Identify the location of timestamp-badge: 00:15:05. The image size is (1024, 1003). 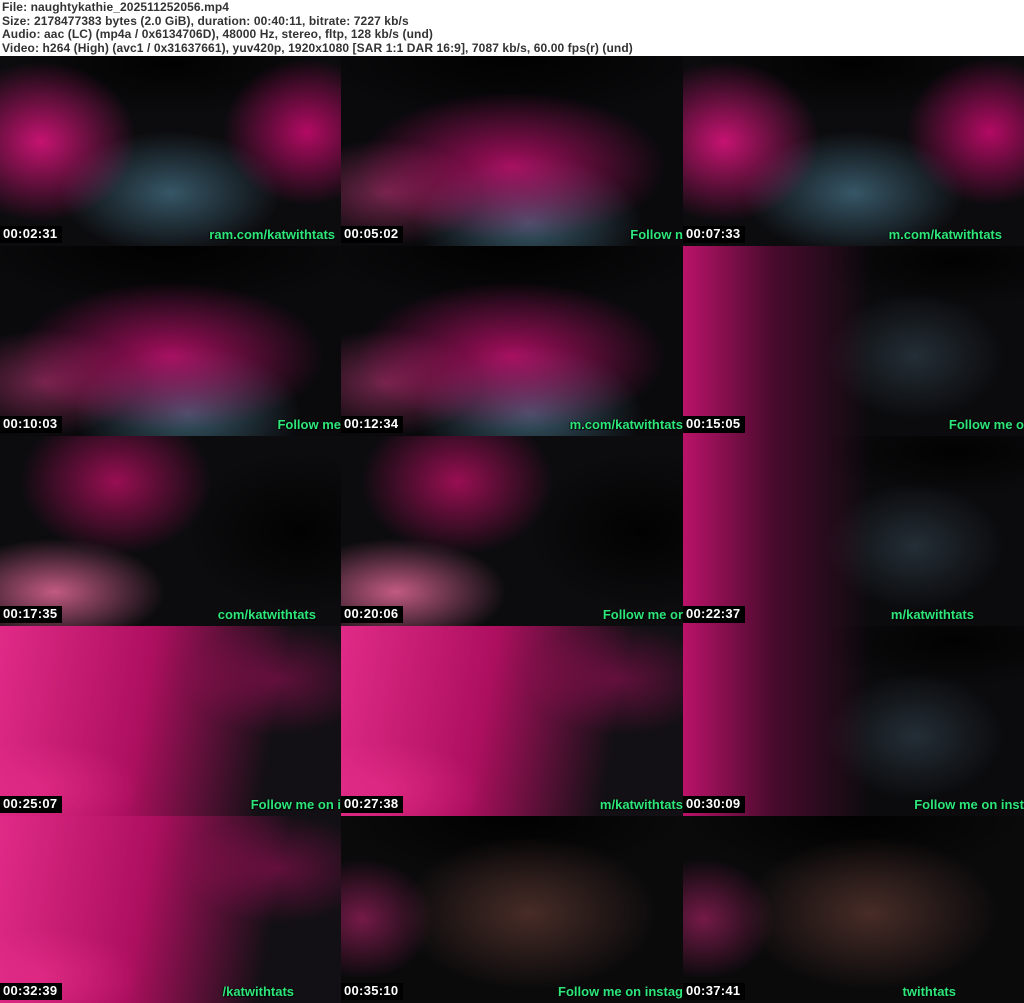
(714, 424).